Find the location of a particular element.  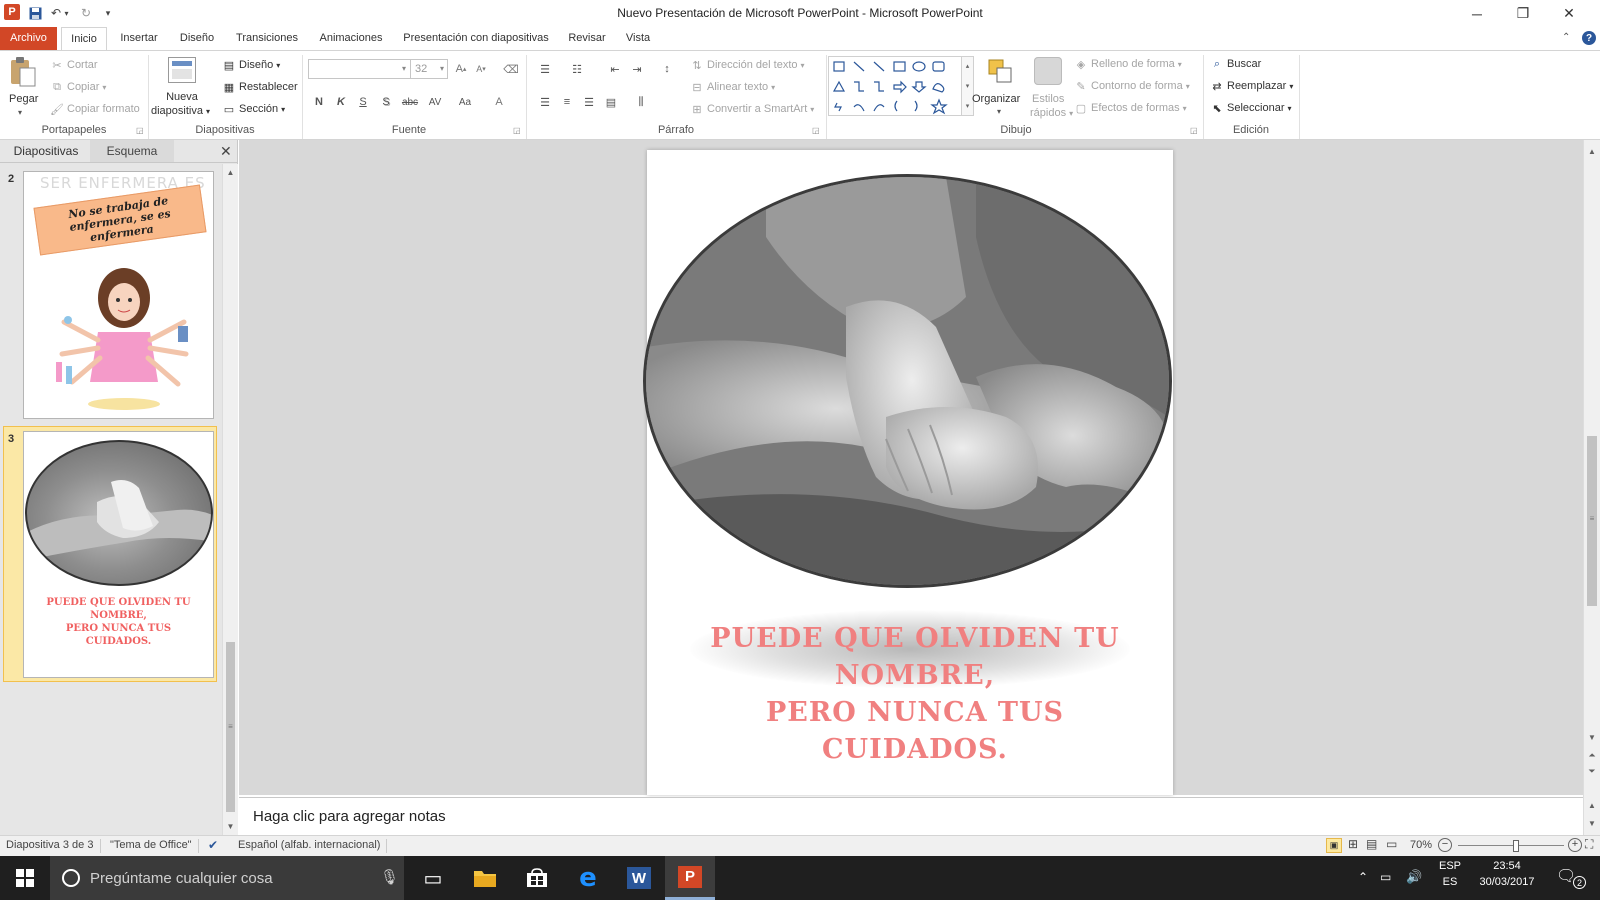

layout-button: ▤ Diseño ▾ is located at coordinates (251, 65).